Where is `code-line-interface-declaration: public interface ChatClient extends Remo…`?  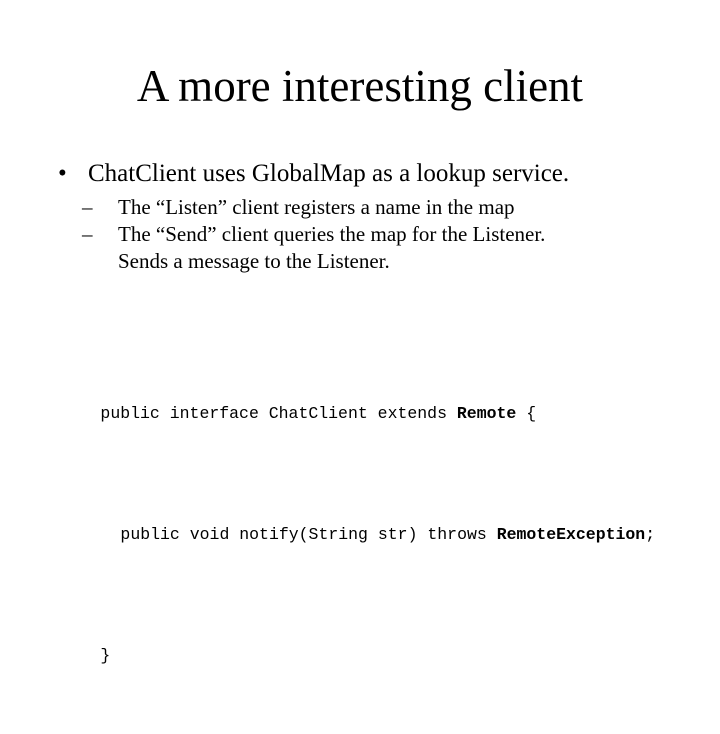 code-line-interface-declaration: public interface ChatClient extends Remo… is located at coordinates (360, 422).